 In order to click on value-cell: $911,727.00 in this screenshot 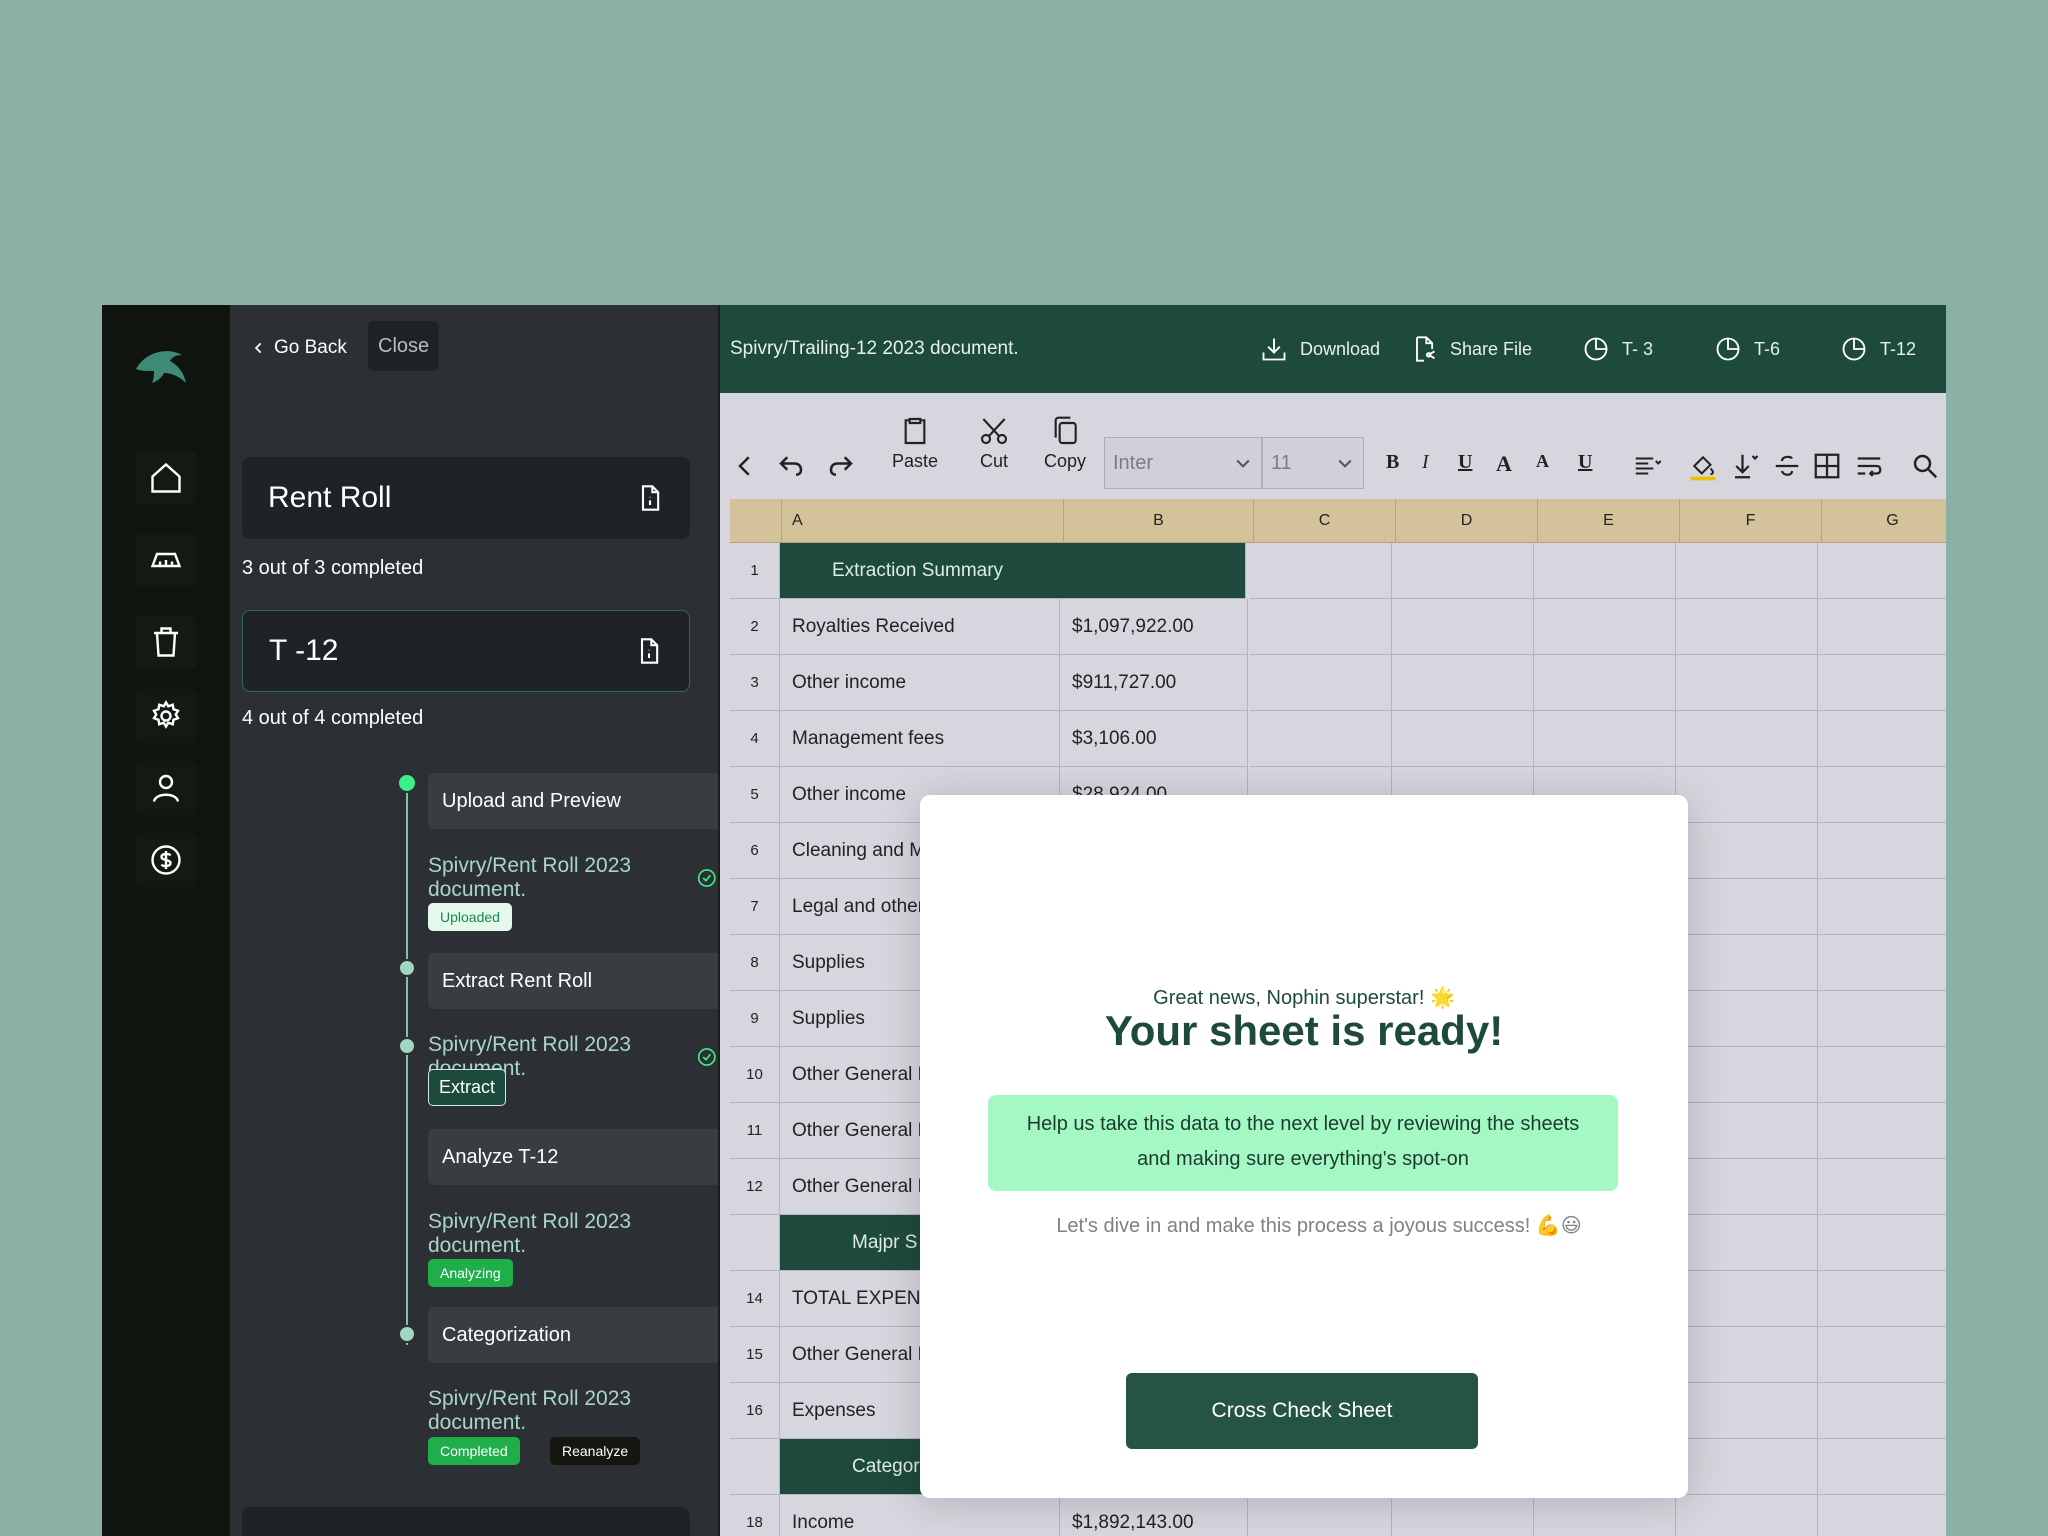, I will do `click(1154, 683)`.